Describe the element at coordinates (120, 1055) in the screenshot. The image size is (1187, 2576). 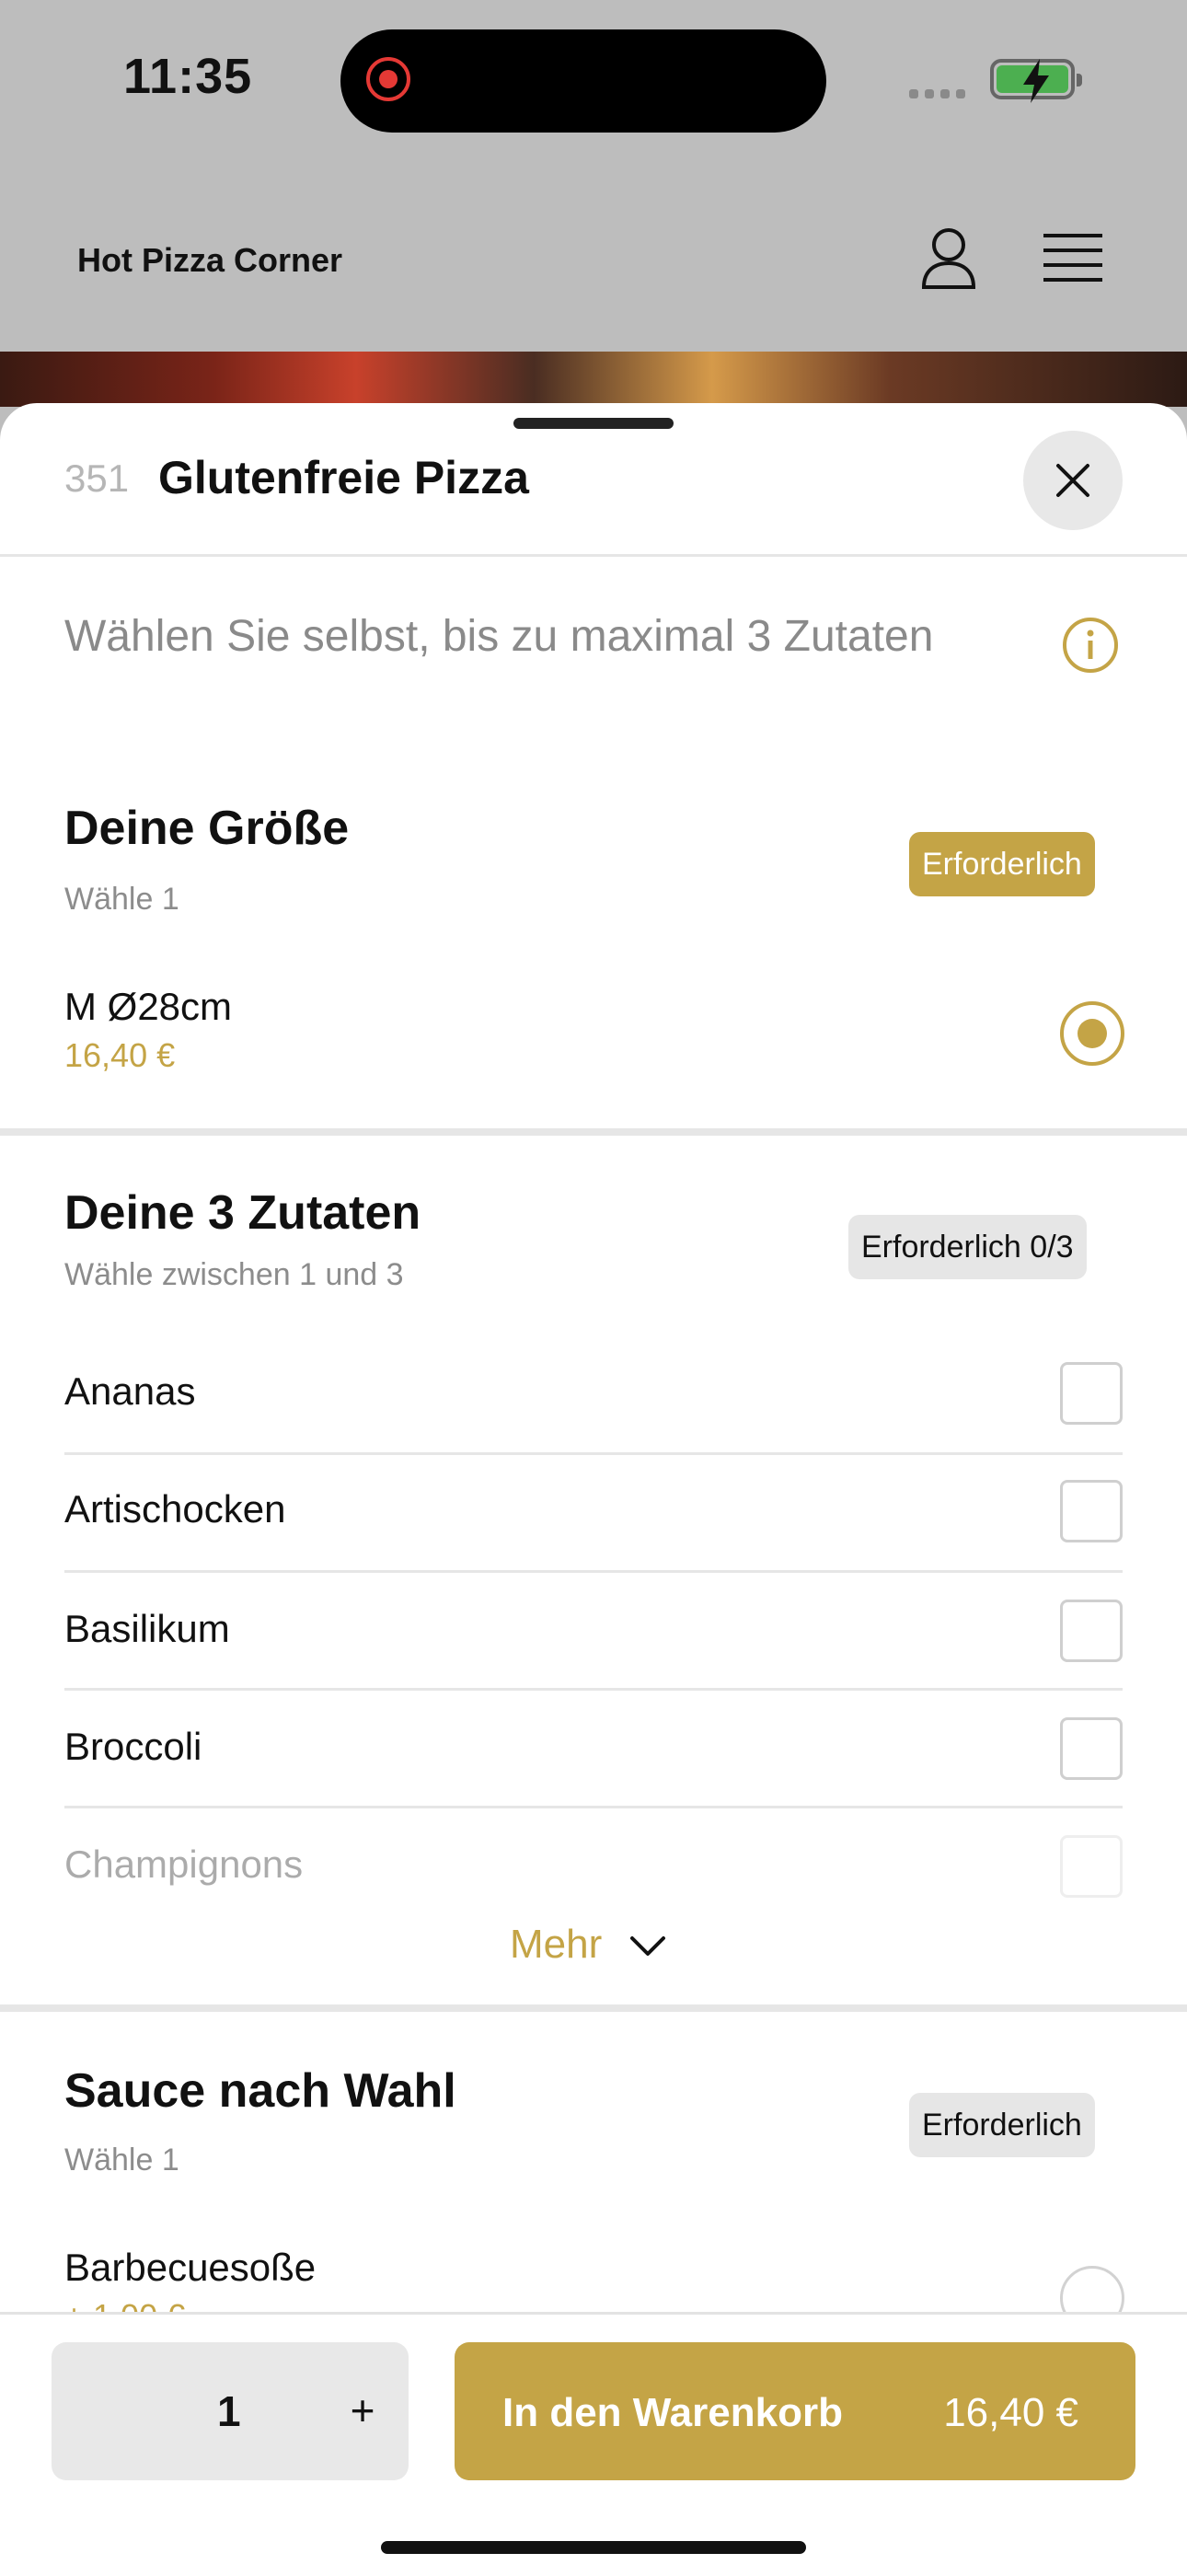
I see `size-option-price: 16,40 €` at that location.